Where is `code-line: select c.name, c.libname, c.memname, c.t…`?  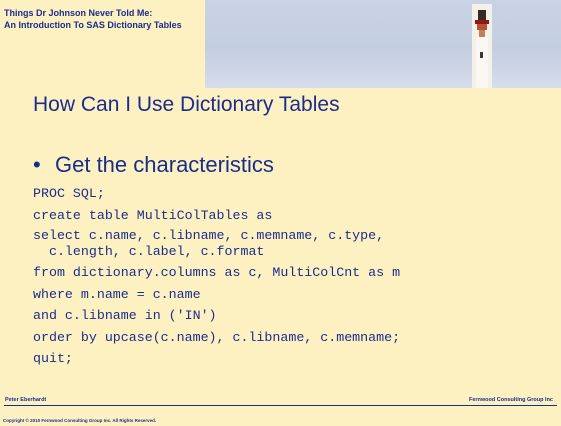
code-line: select c.name, c.libname, c.memname, c.t… is located at coordinates (209, 243).